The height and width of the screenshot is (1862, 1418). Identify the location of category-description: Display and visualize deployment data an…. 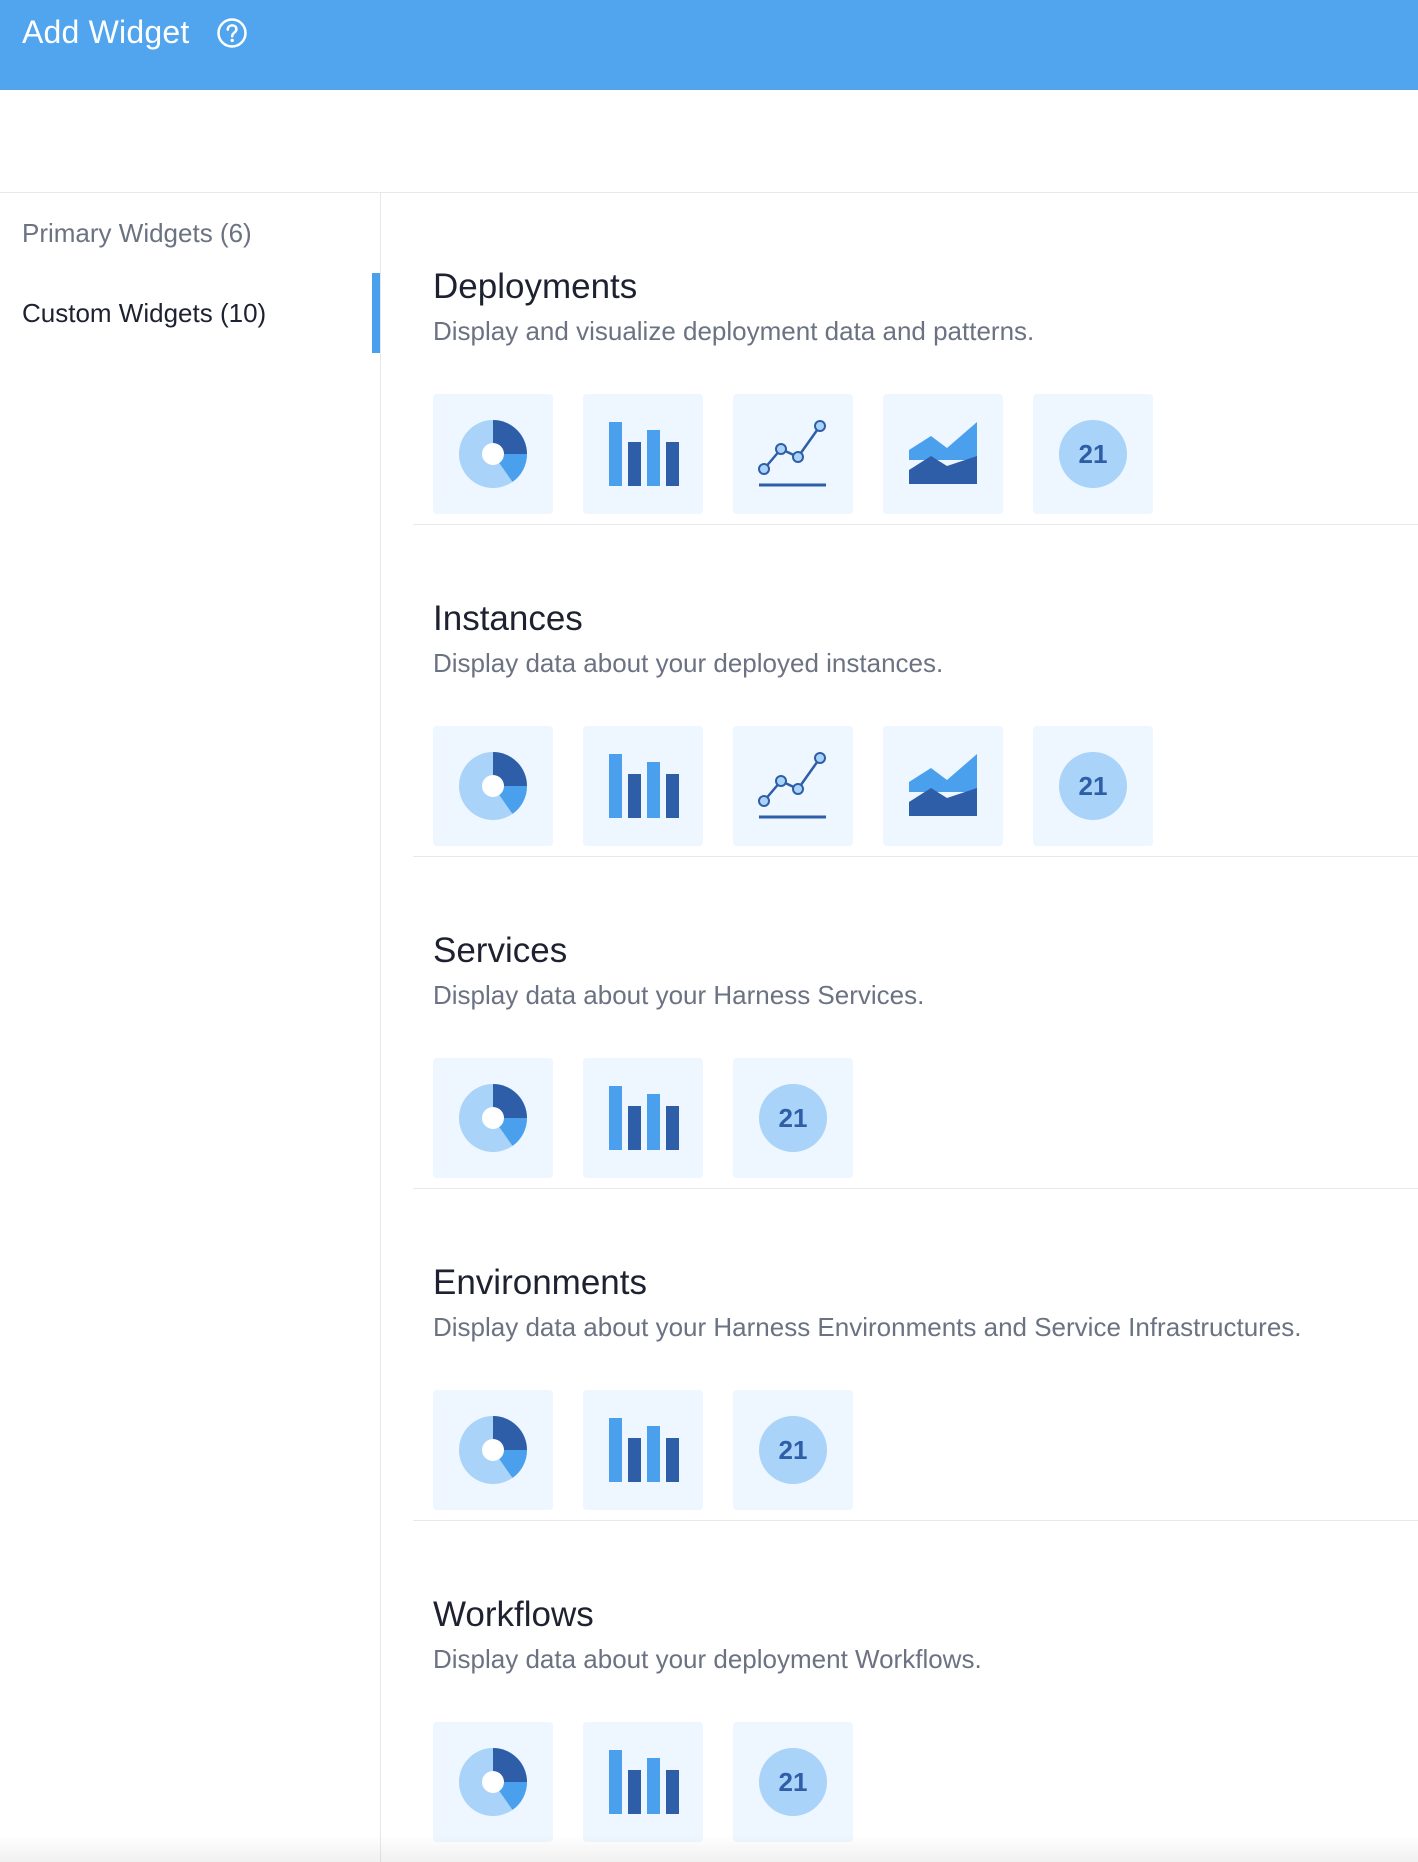
(734, 331).